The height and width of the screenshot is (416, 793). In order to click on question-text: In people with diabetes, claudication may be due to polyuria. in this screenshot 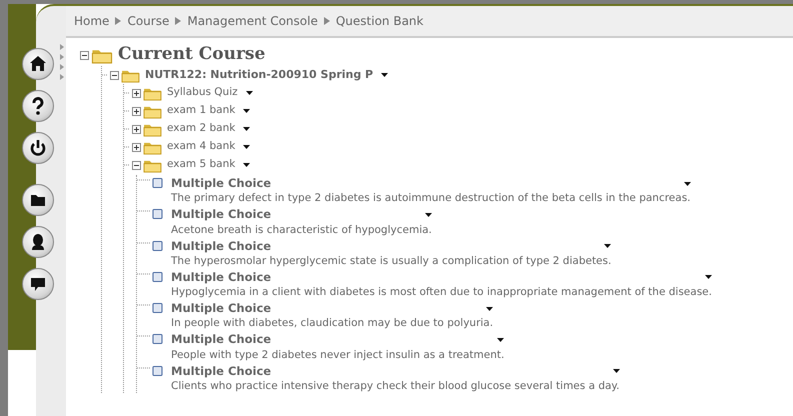, I will do `click(332, 323)`.